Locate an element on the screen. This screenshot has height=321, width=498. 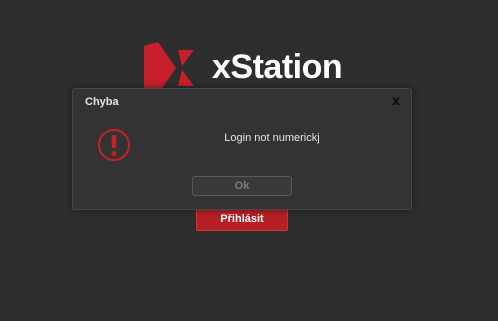
dialog-title: Chyba is located at coordinates (102, 102).